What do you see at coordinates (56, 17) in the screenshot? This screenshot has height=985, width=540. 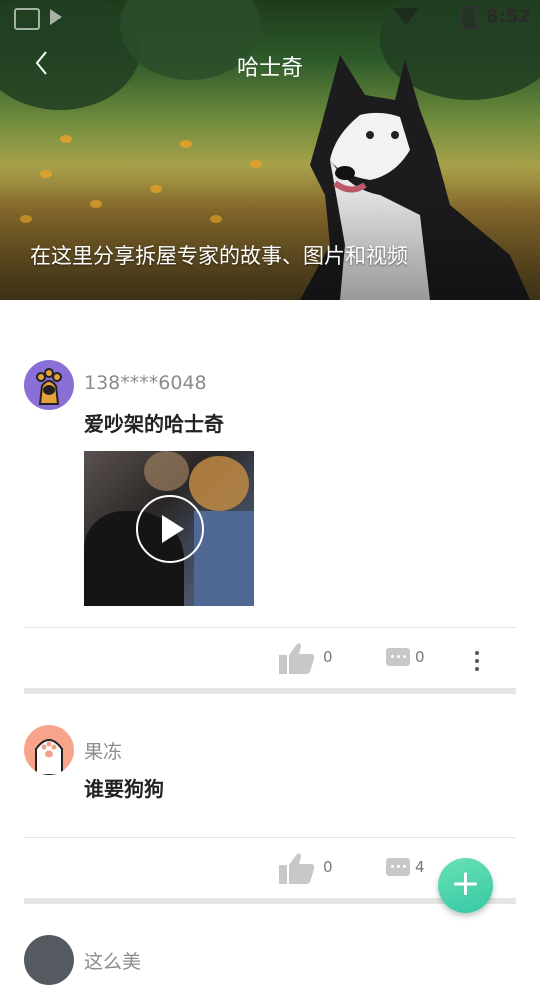 I see `play-store-icon` at bounding box center [56, 17].